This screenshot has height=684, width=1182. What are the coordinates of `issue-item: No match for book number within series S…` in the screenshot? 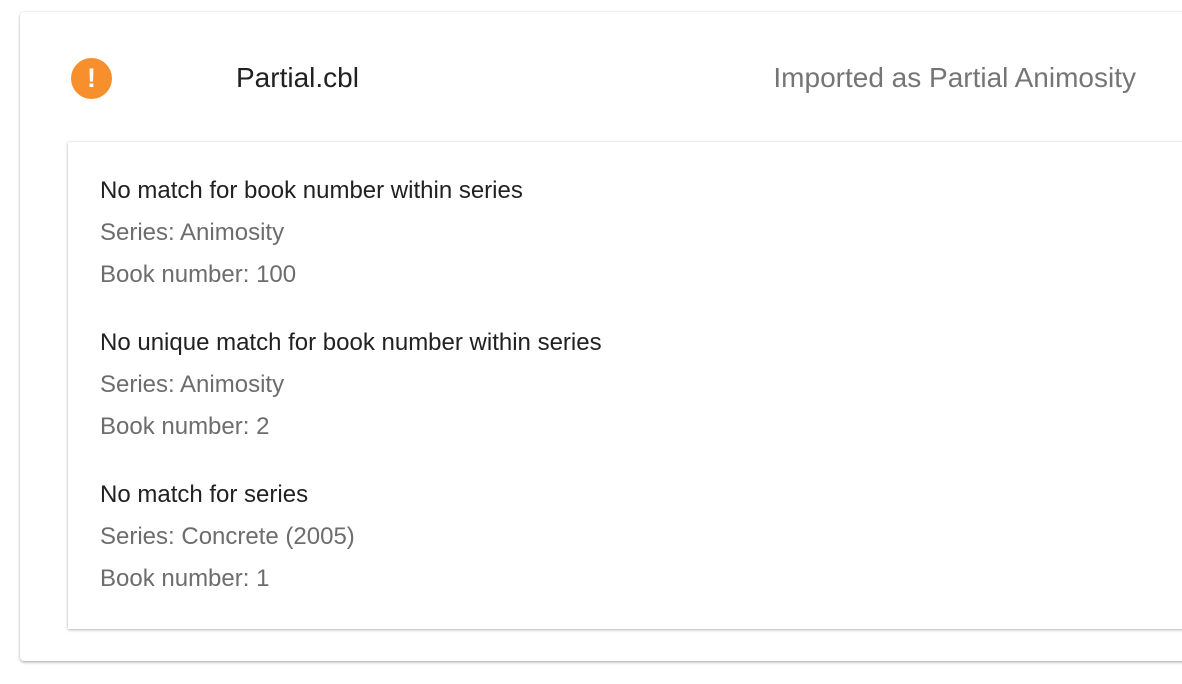 It's located at (311, 233).